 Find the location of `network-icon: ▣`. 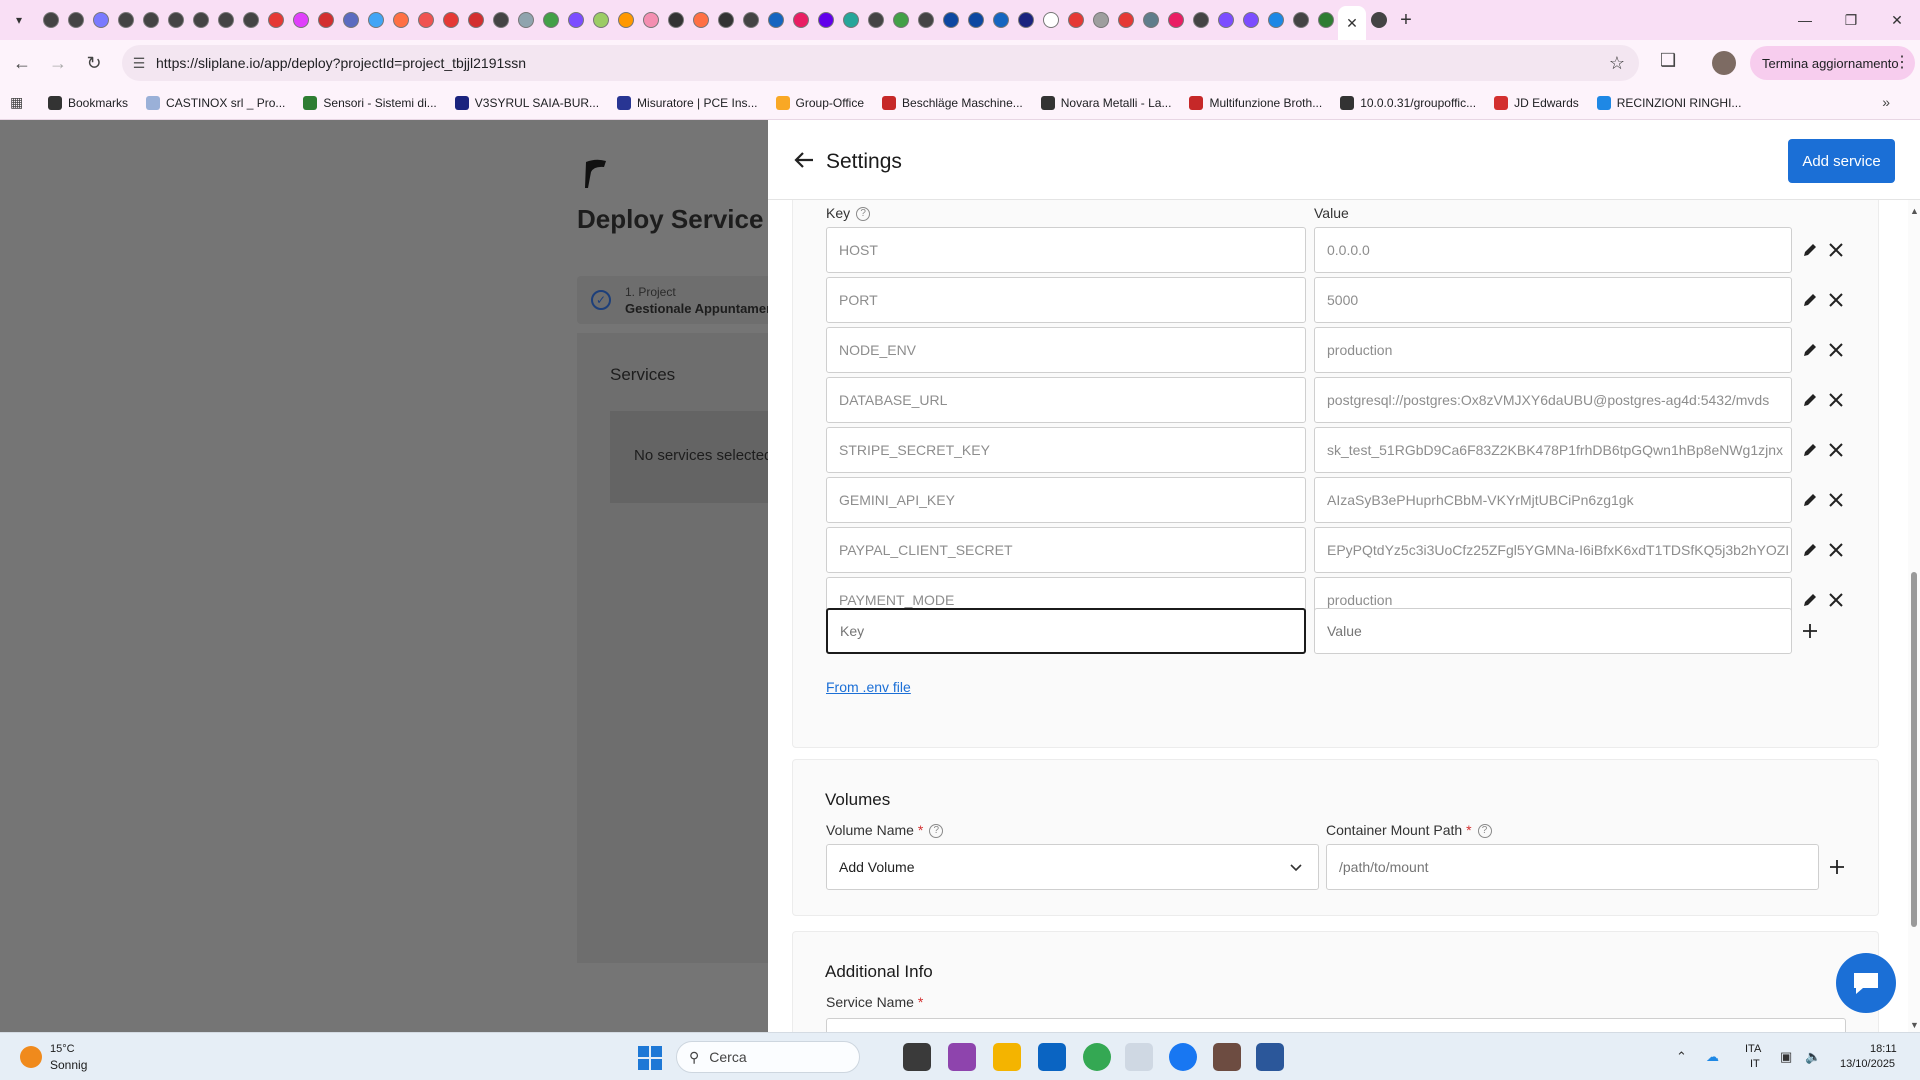

network-icon: ▣ is located at coordinates (1786, 1057).